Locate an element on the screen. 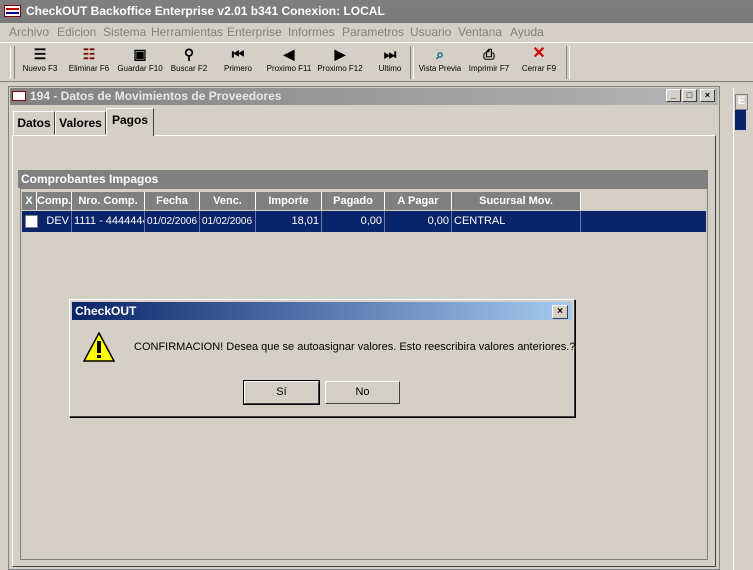 This screenshot has width=753, height=570. column-header-sucursal: Sucursal Mov. is located at coordinates (516, 201).